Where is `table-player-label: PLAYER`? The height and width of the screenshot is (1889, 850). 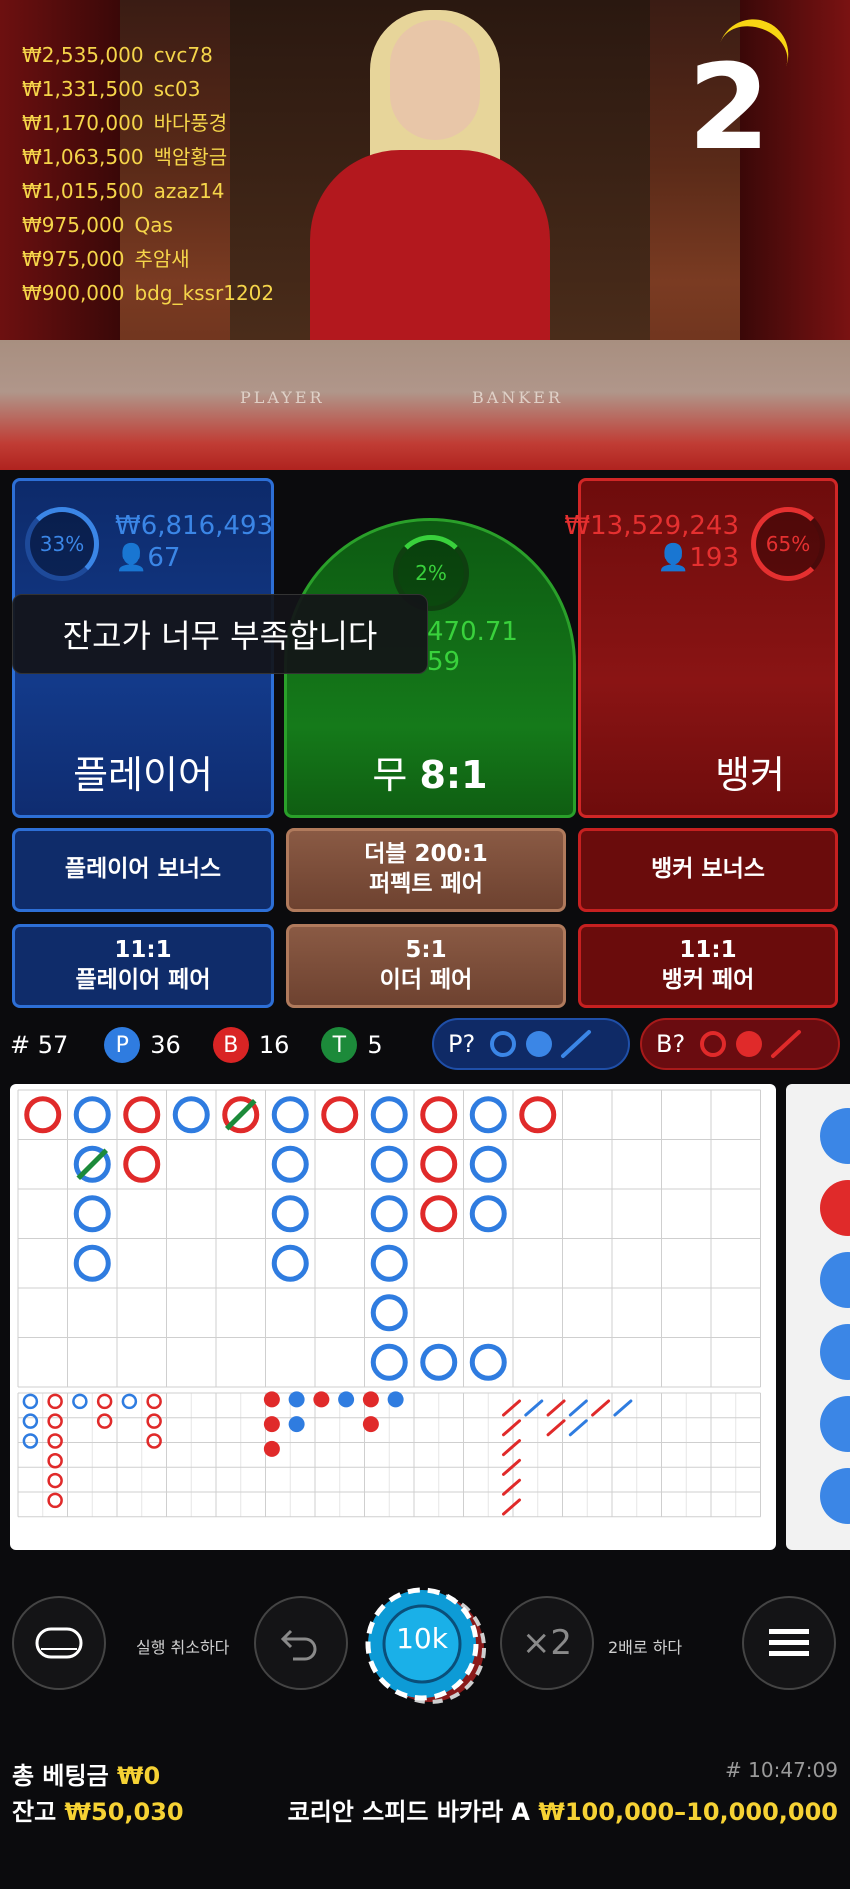
table-player-label: PLAYER is located at coordinates (282, 397).